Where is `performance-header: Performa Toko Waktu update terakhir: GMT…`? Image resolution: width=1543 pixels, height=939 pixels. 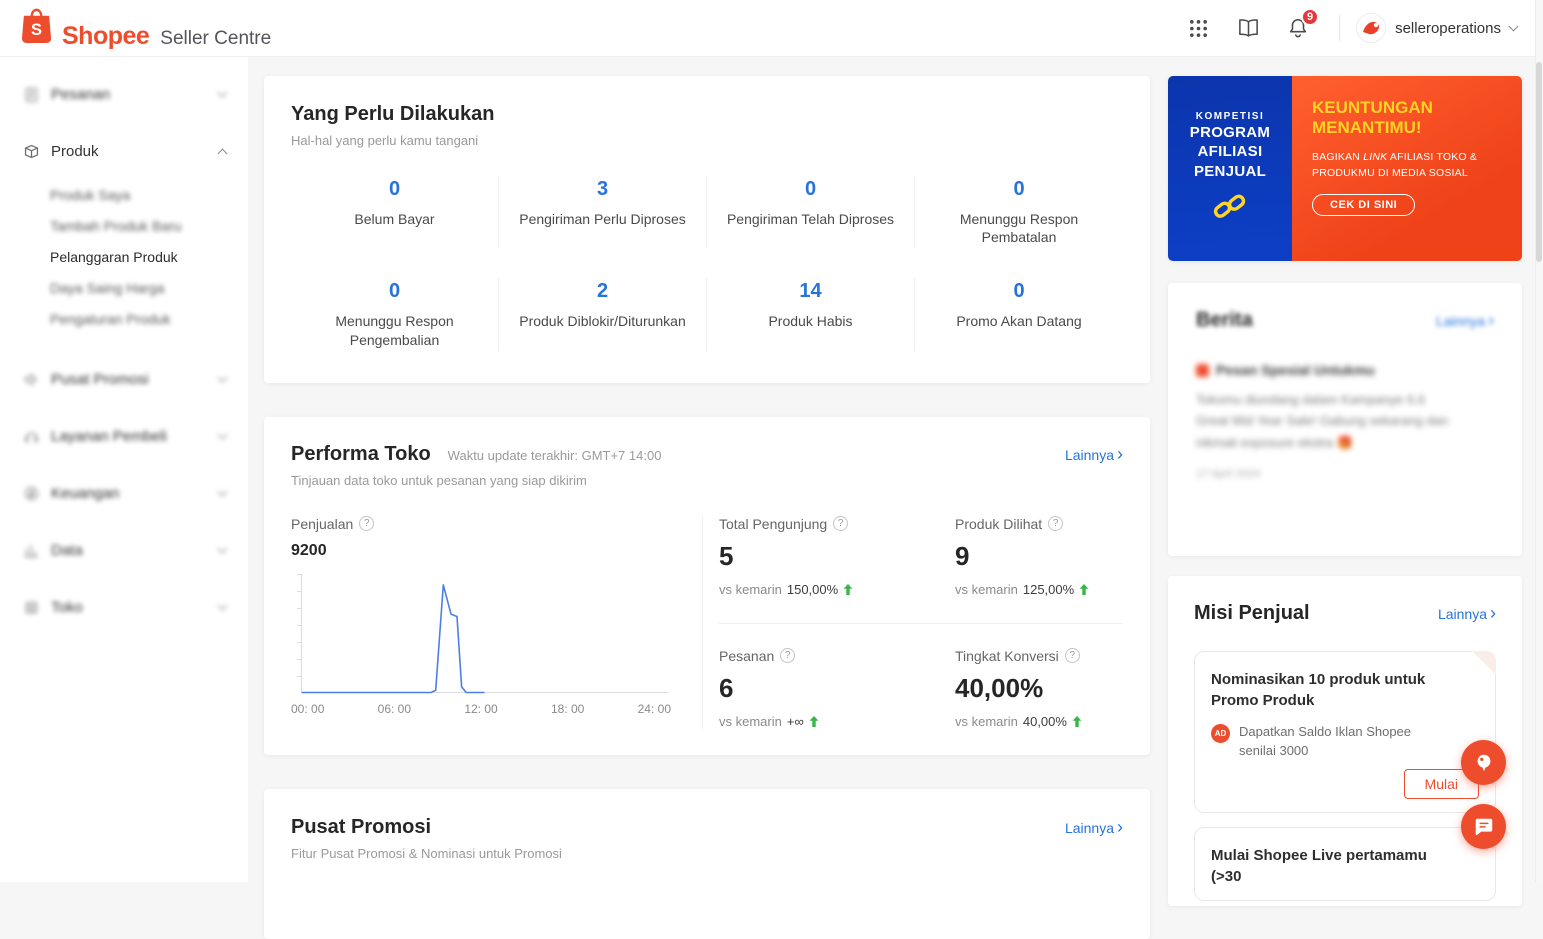
performance-header: Performa Toko Waktu update terakhir: GMT… is located at coordinates (707, 454).